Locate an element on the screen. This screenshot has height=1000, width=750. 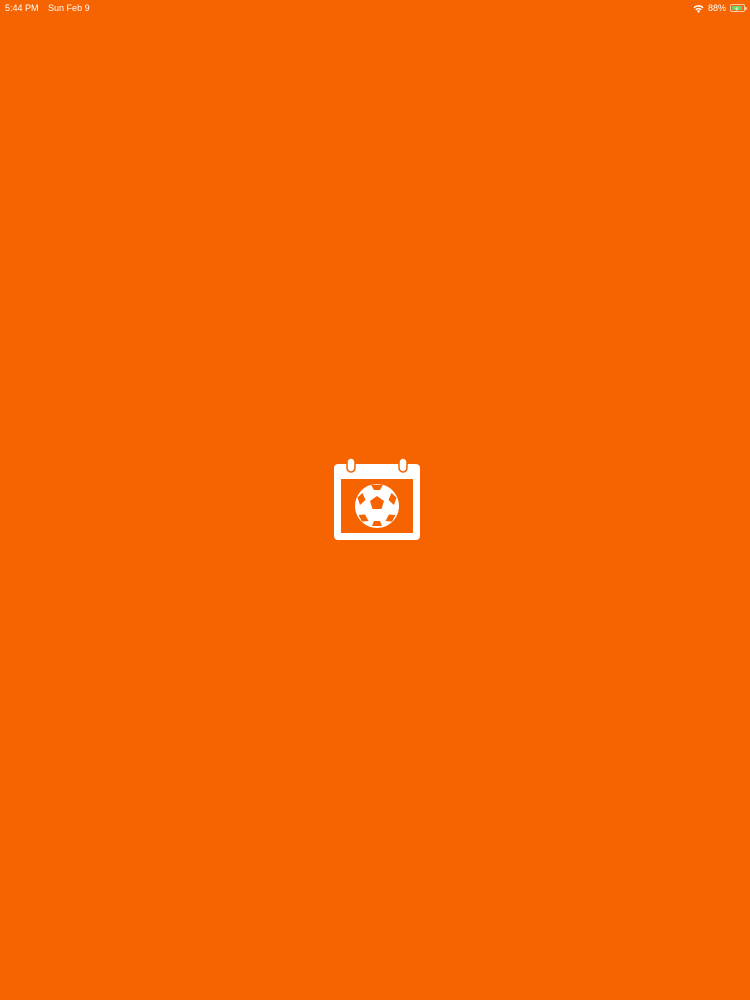
battery-percent: 88% is located at coordinates (716, 8).